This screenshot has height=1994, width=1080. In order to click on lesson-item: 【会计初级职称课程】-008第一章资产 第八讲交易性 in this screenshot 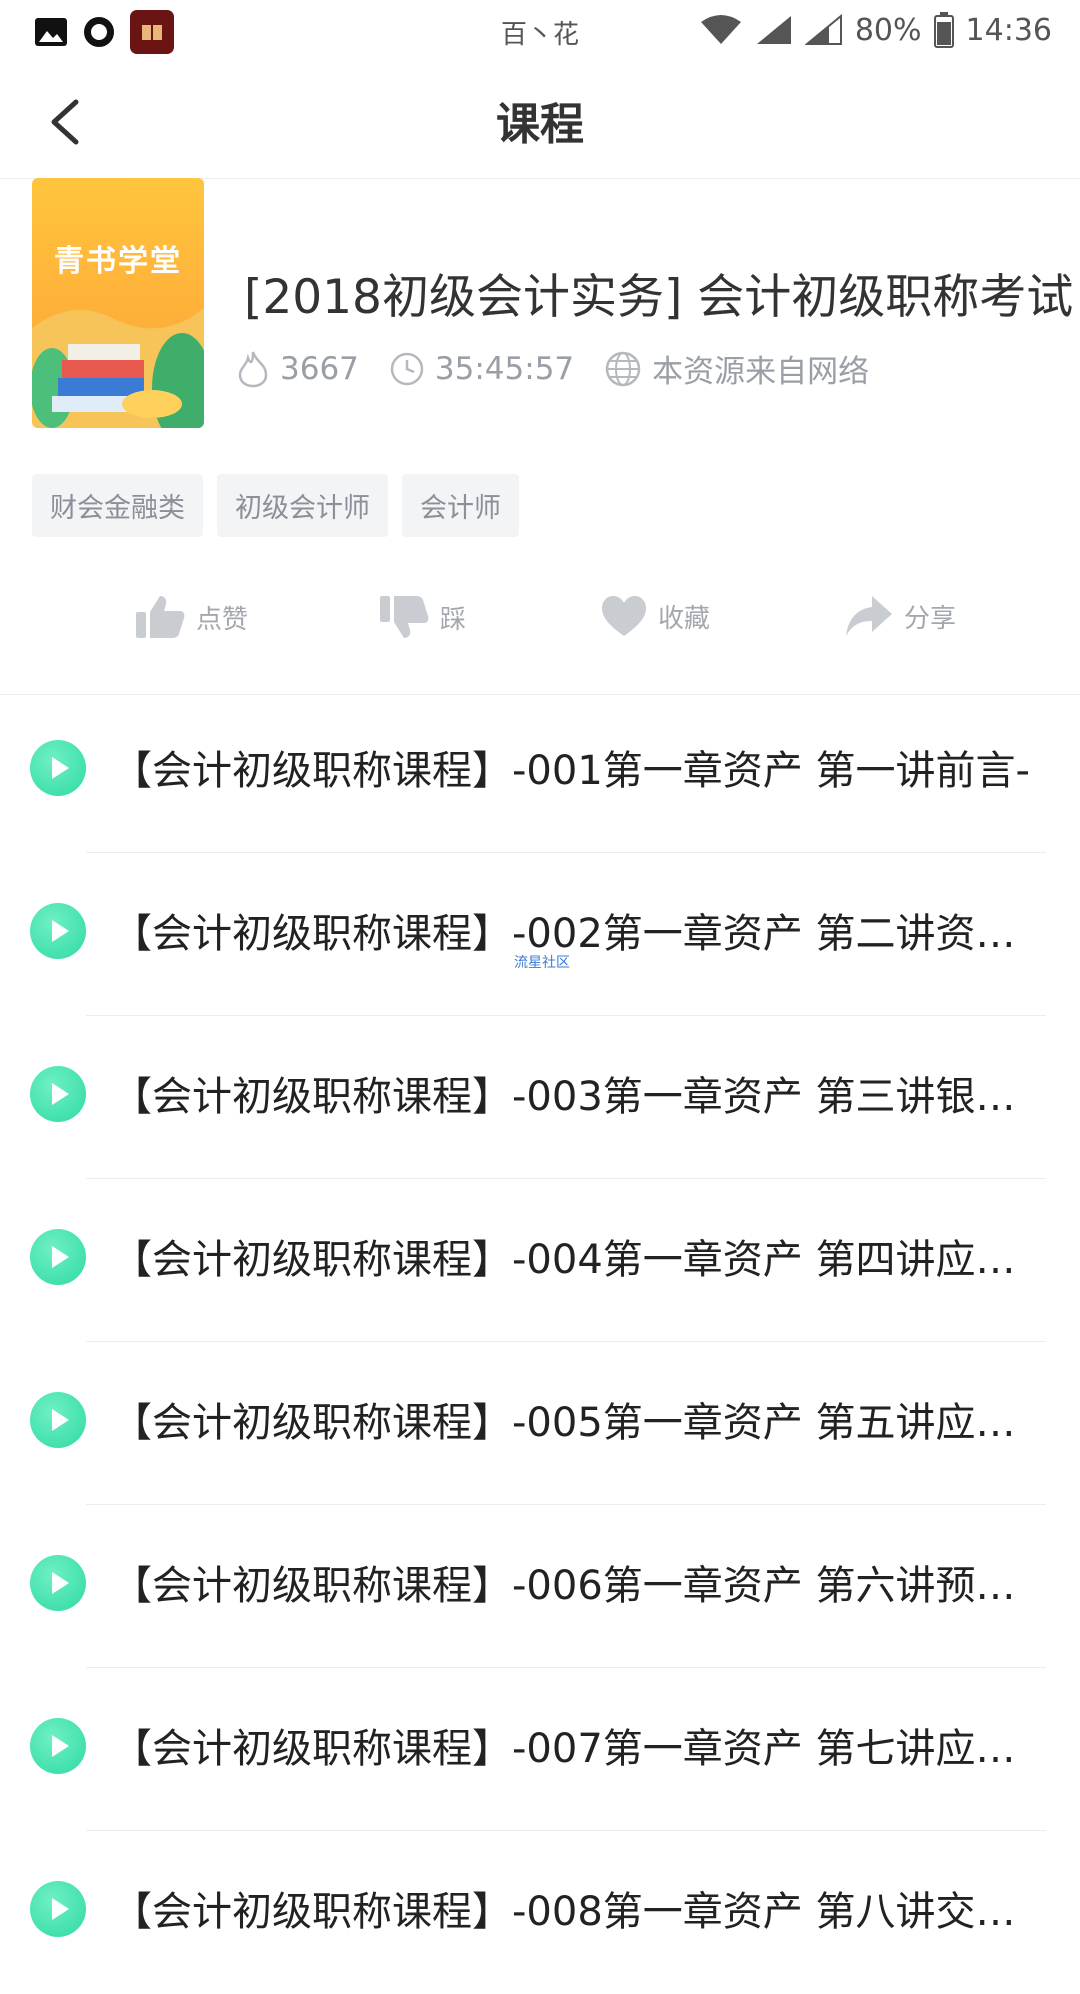, I will do `click(540, 1912)`.